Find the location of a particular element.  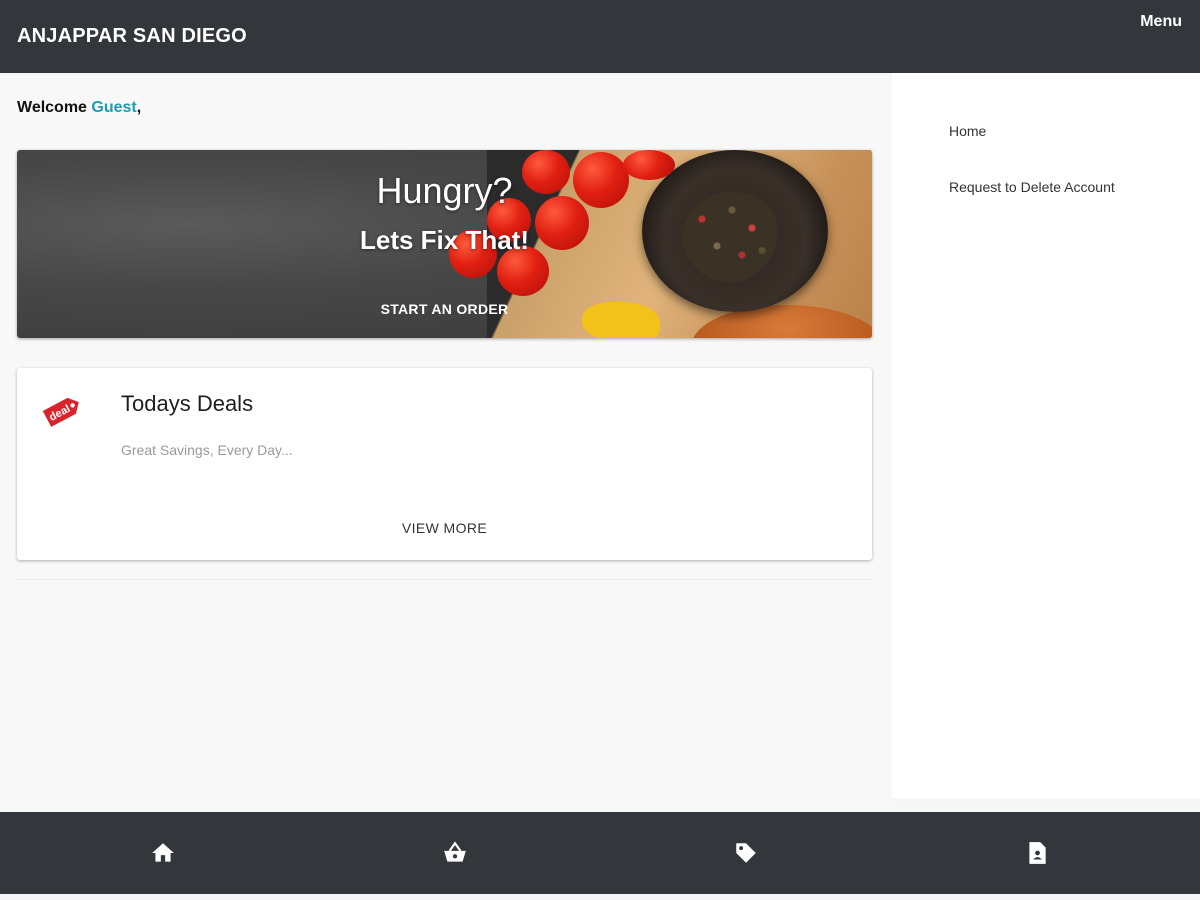

start-order-button: START AN ORDER is located at coordinates (444, 309).